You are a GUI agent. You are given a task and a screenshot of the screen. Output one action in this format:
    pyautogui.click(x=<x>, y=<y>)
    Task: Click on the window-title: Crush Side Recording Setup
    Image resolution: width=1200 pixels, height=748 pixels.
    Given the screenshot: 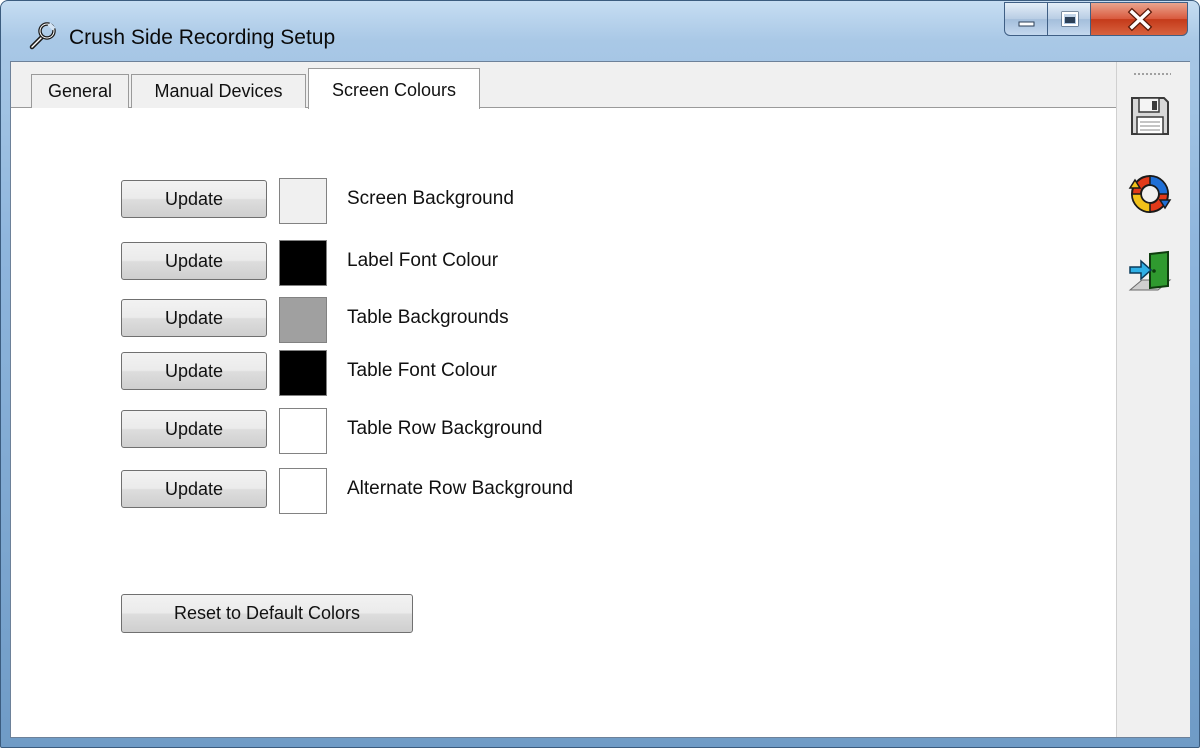 What is the action you would take?
    pyautogui.click(x=202, y=37)
    